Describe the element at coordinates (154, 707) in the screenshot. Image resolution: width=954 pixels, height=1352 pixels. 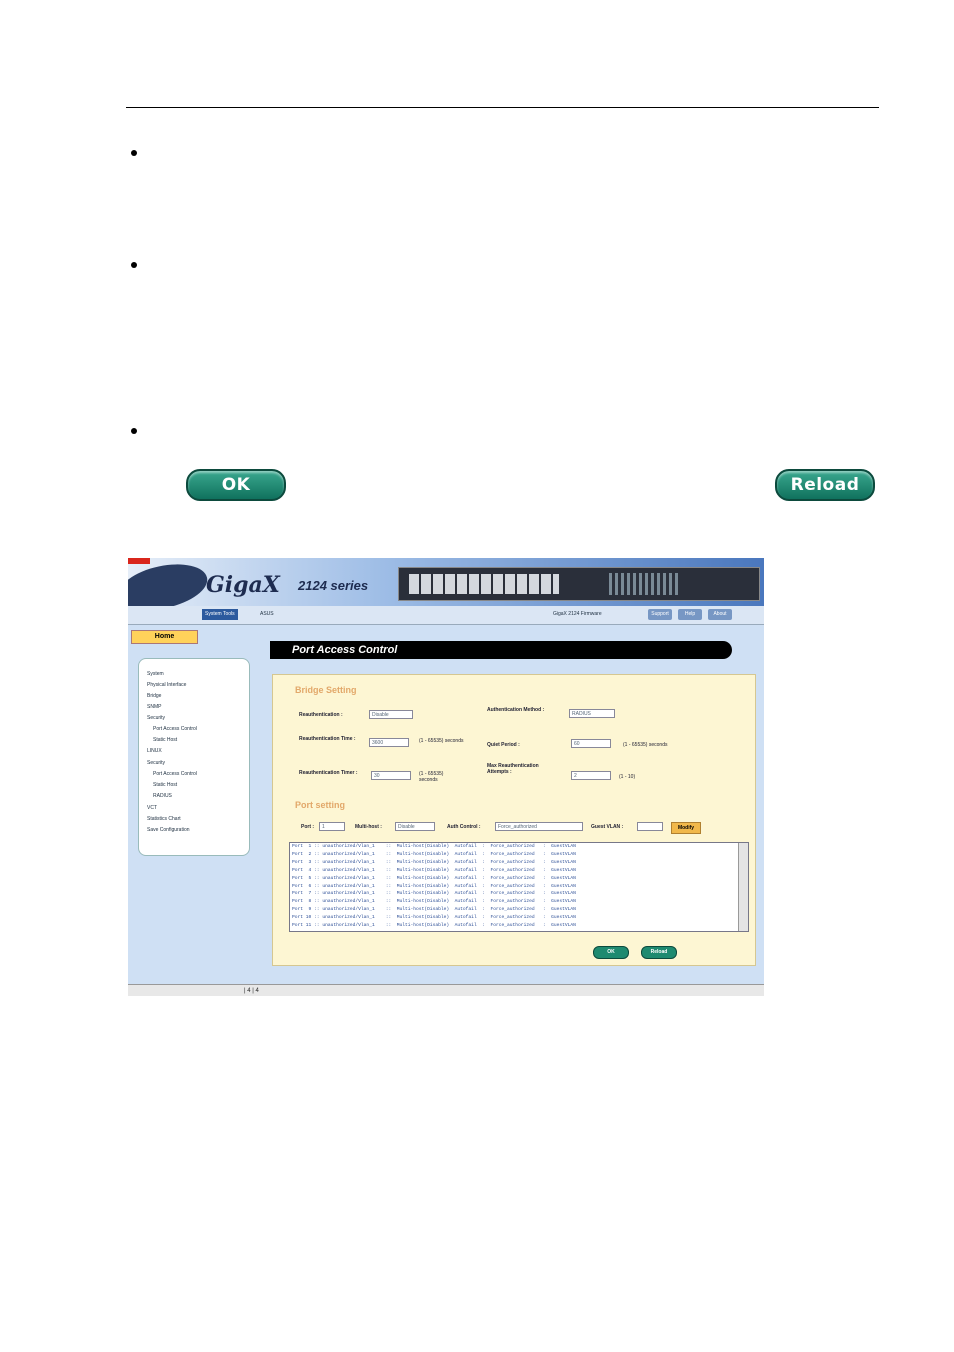
I see `nav-item-snmp: SNMP` at that location.